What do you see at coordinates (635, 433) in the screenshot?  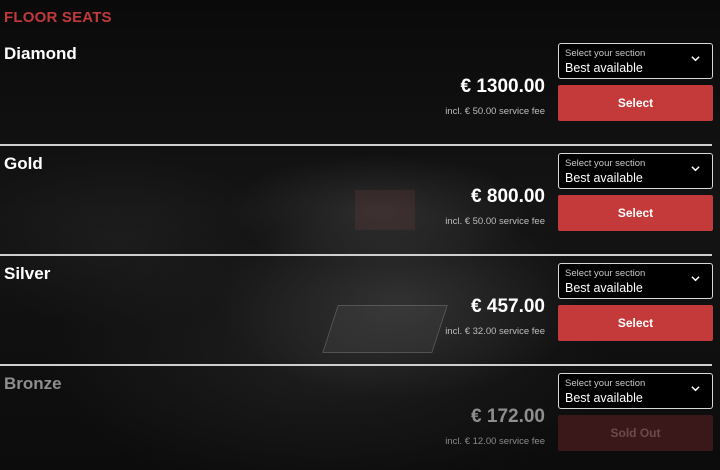 I see `sold-out-button: Sold Out` at bounding box center [635, 433].